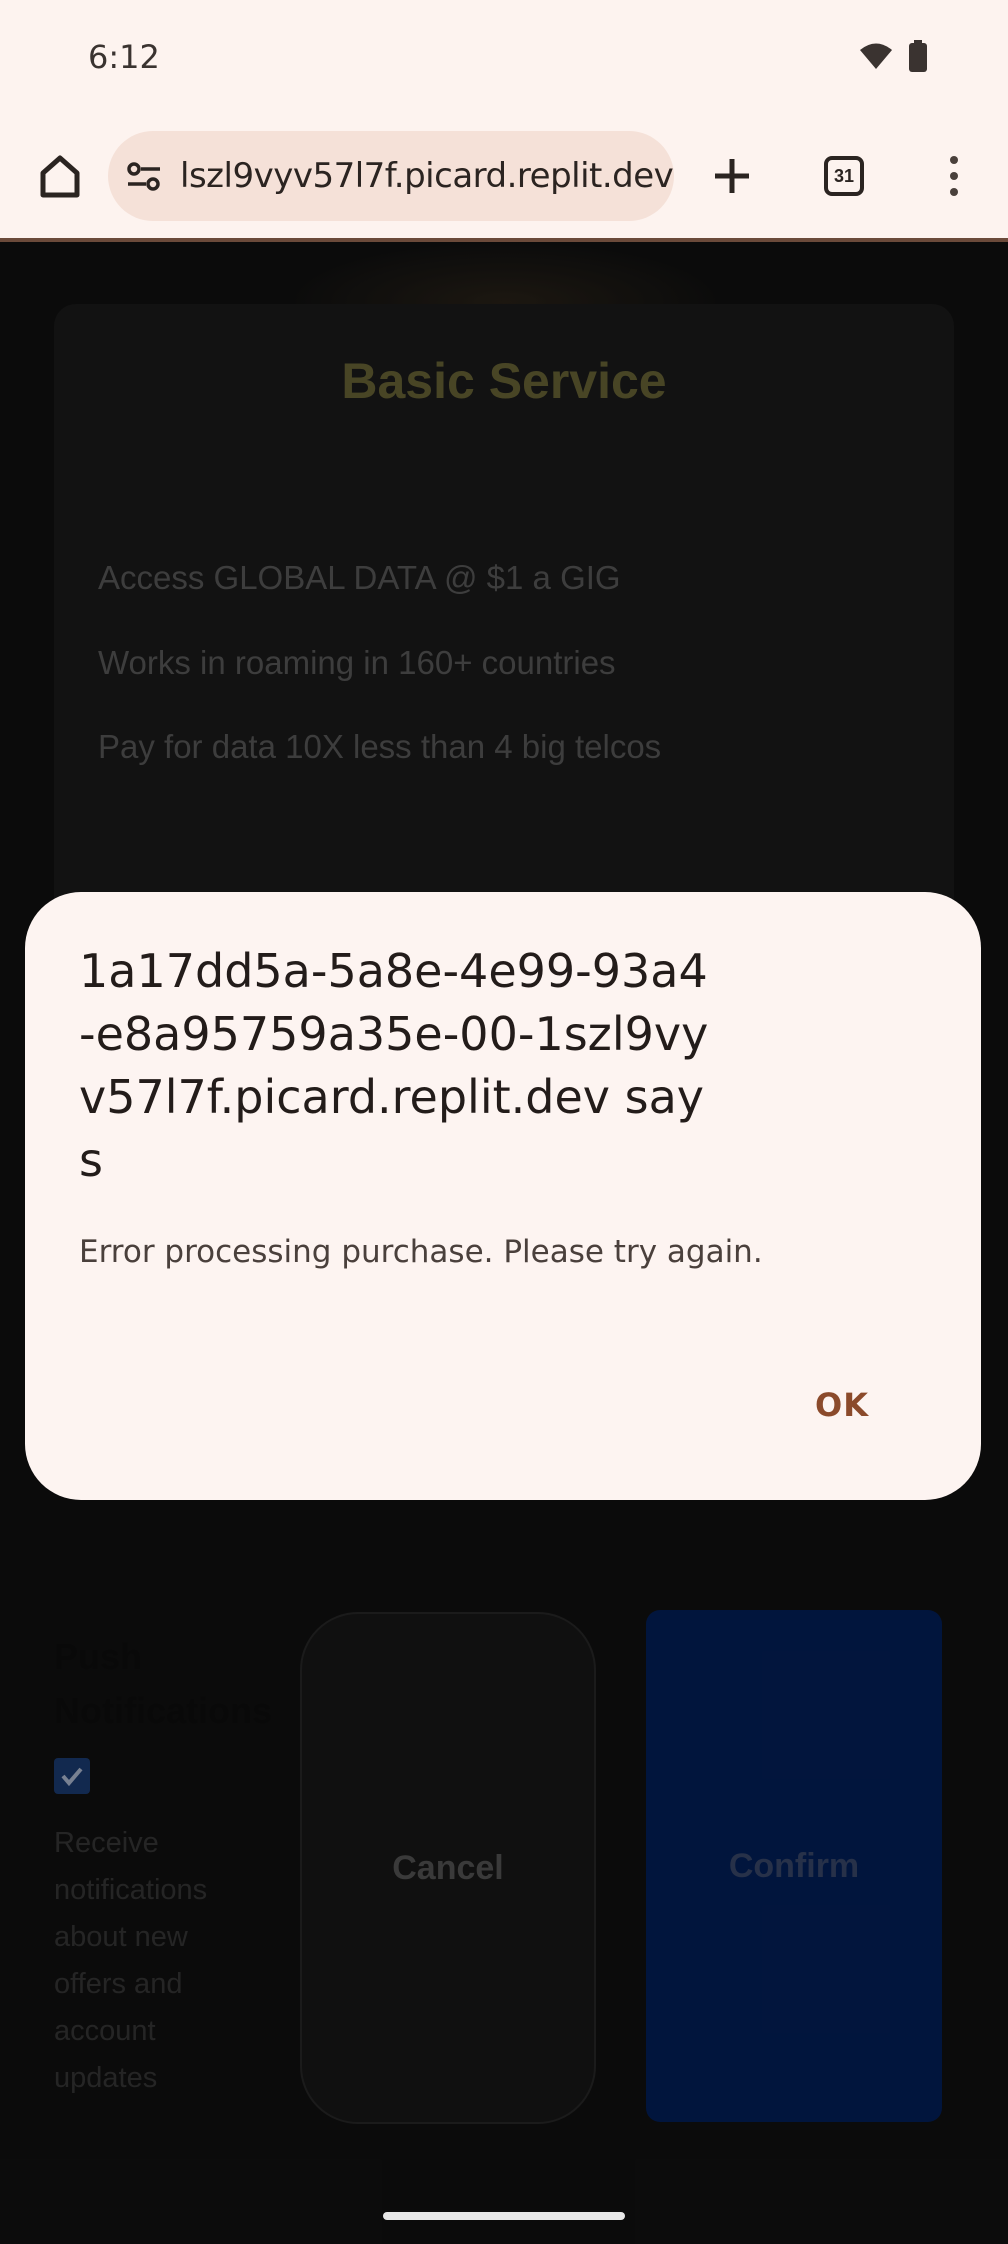 The width and height of the screenshot is (1008, 2244). I want to click on new-tab-button, so click(732, 176).